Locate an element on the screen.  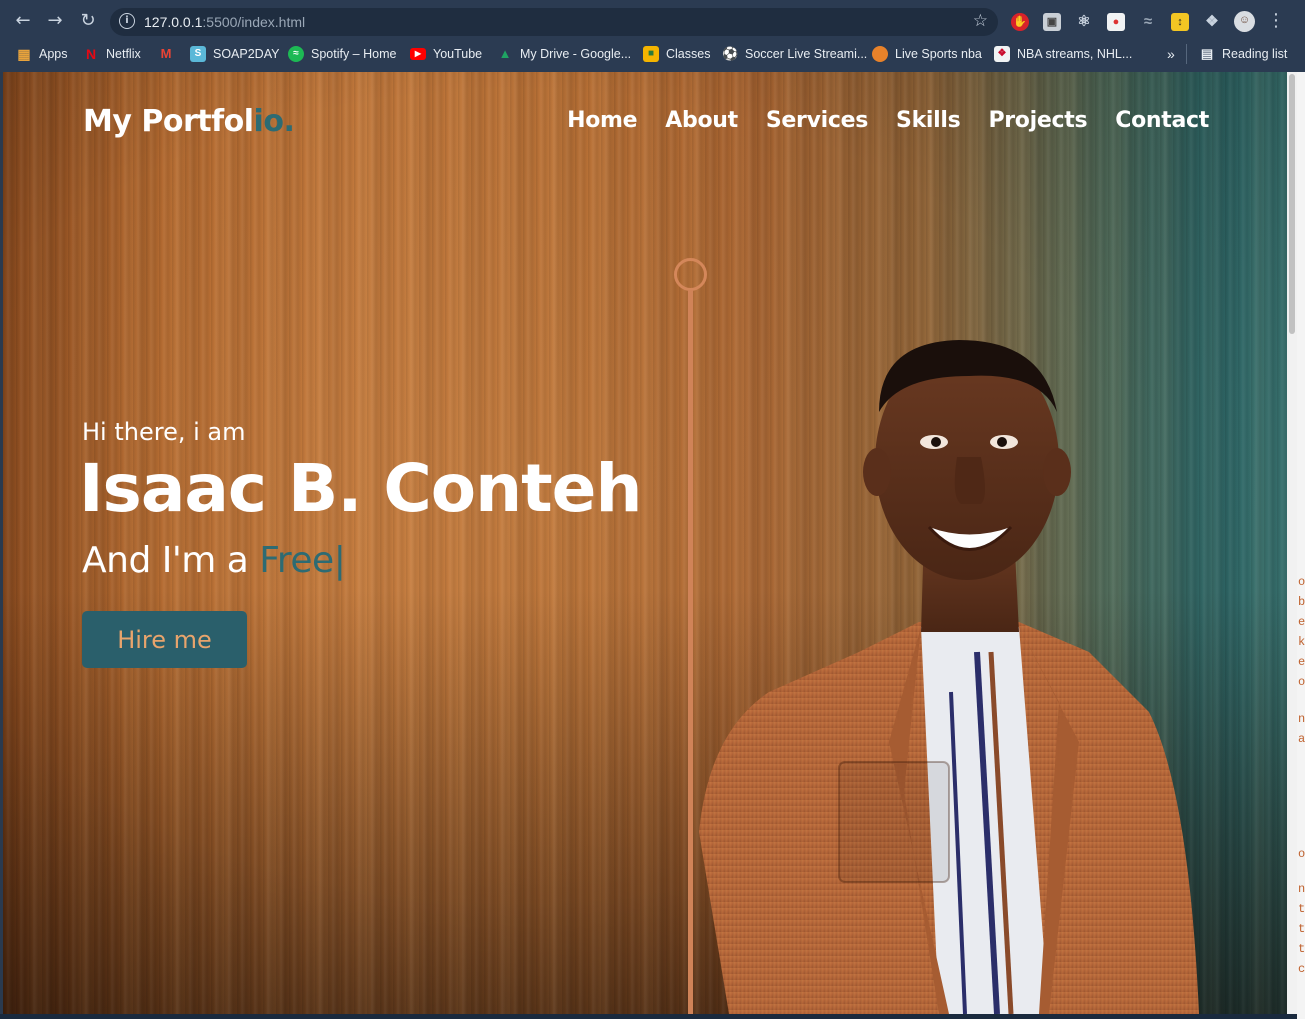
basketball-icon is located at coordinates (880, 54).